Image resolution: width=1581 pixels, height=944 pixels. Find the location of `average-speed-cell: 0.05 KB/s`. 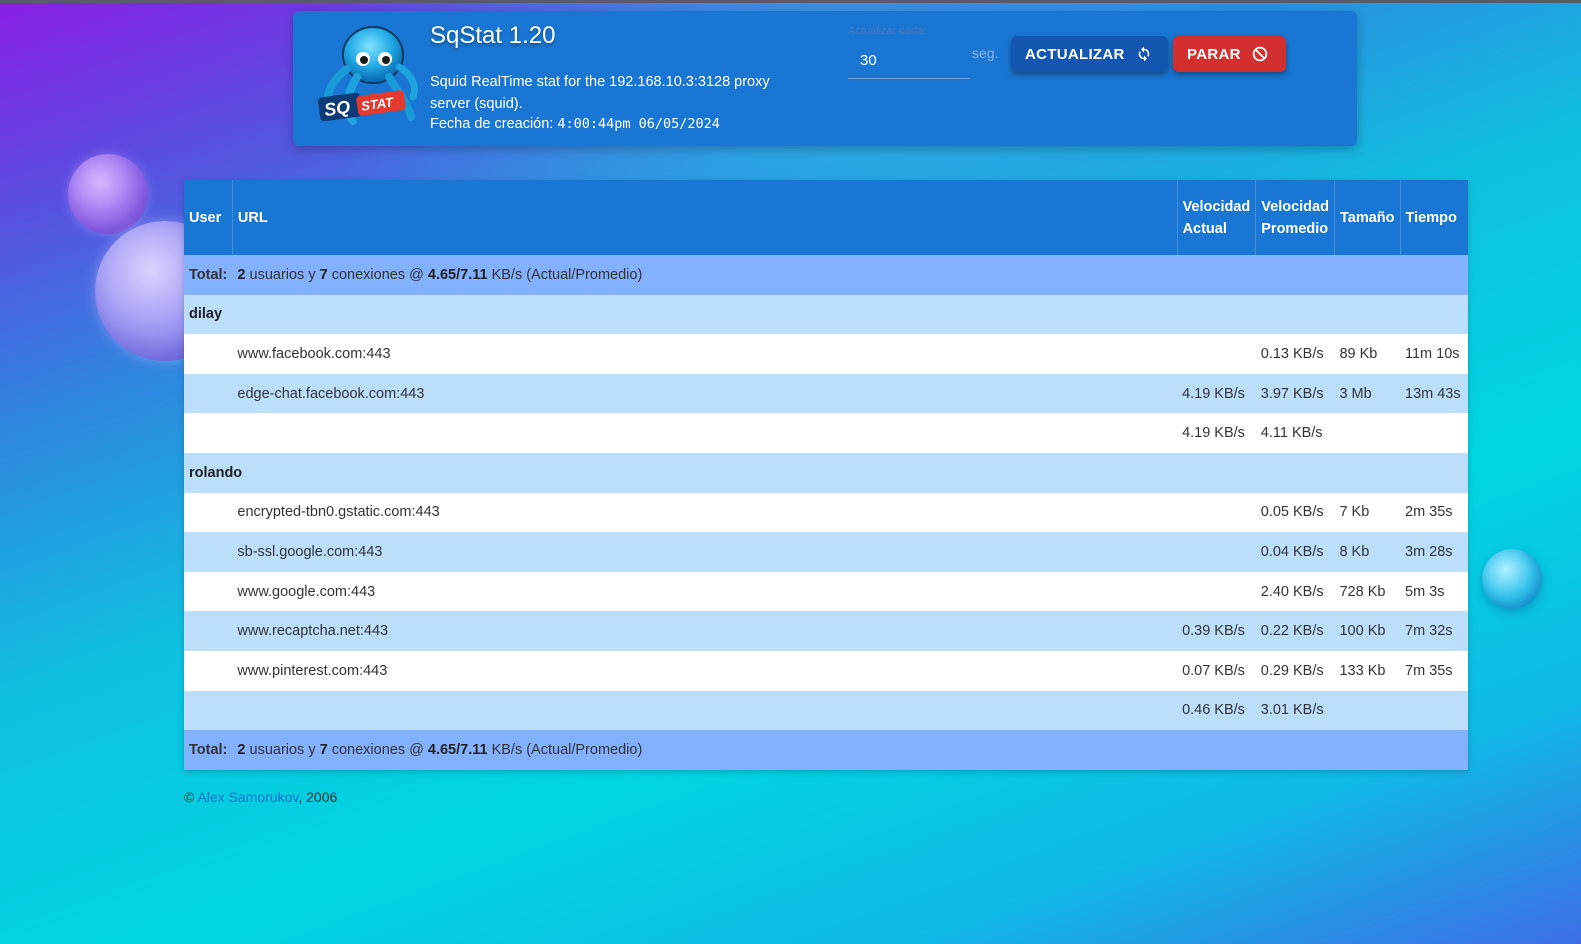

average-speed-cell: 0.05 KB/s is located at coordinates (1295, 512).